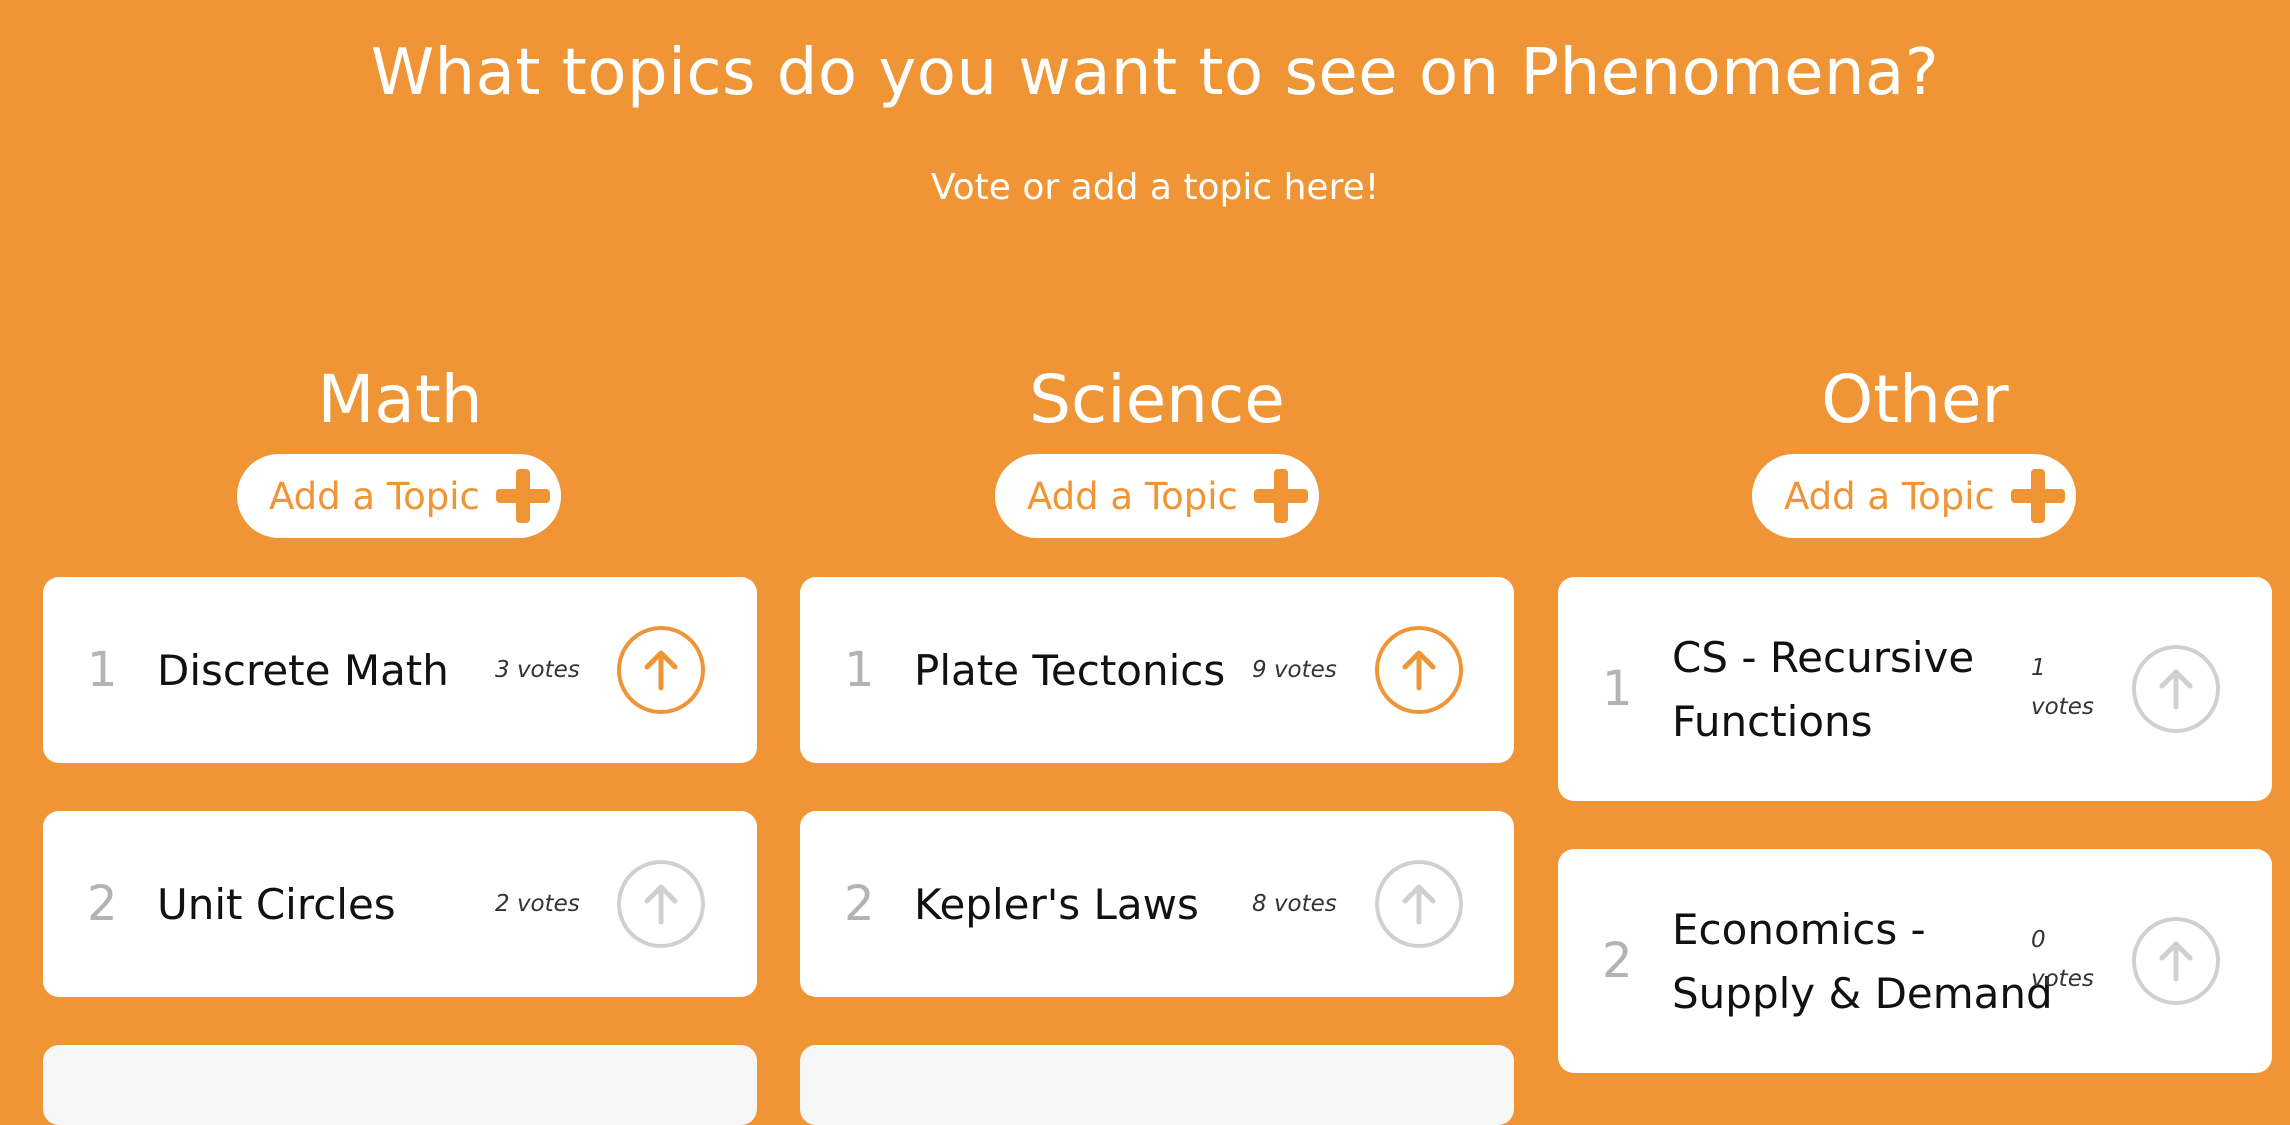 The height and width of the screenshot is (1125, 2290). Describe the element at coordinates (303, 670) in the screenshot. I see `topic-name: Discrete Math` at that location.